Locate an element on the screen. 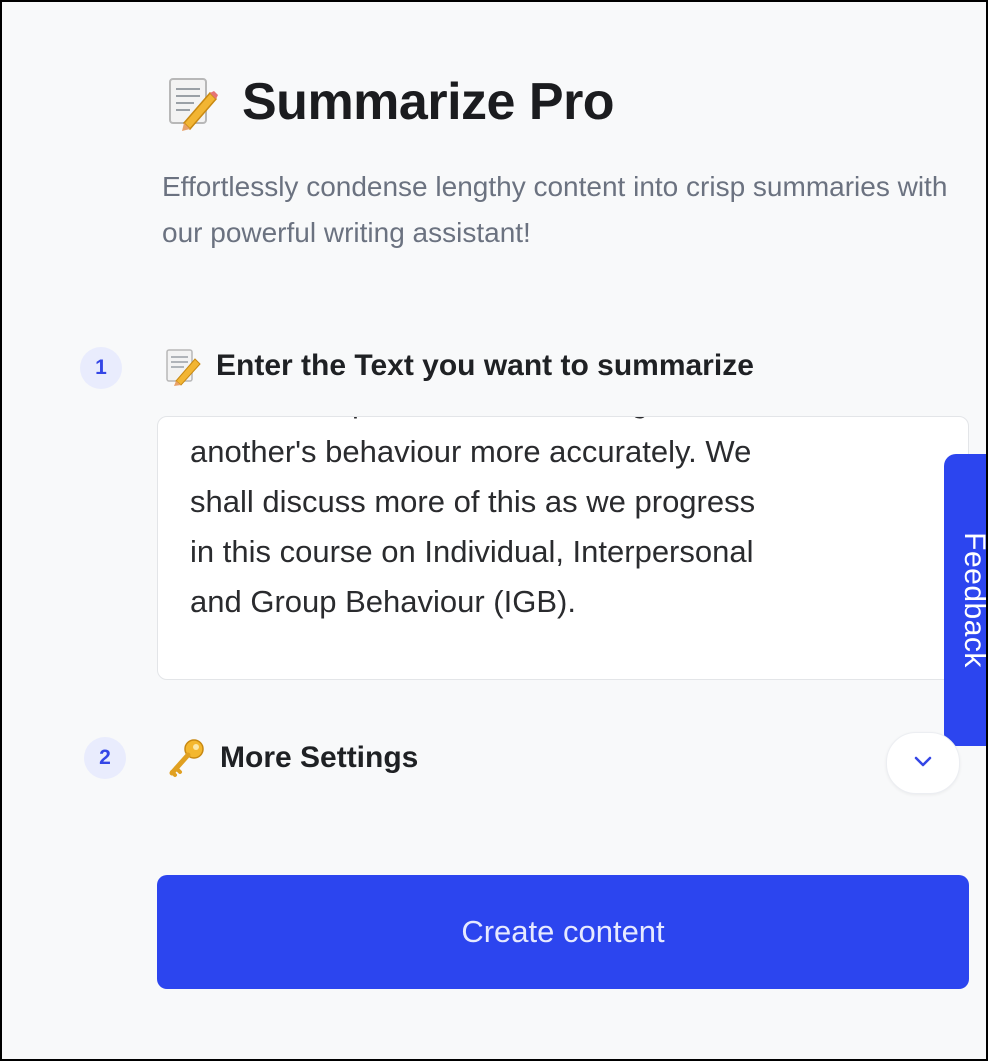 This screenshot has width=988, height=1061. more-settings-toggle is located at coordinates (923, 763).